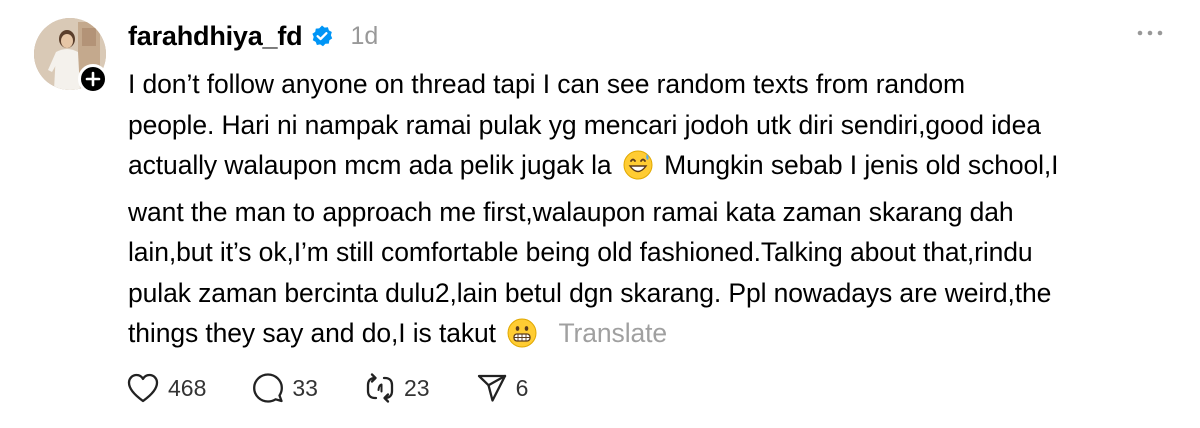  I want to click on comment-bubble-icon, so click(268, 388).